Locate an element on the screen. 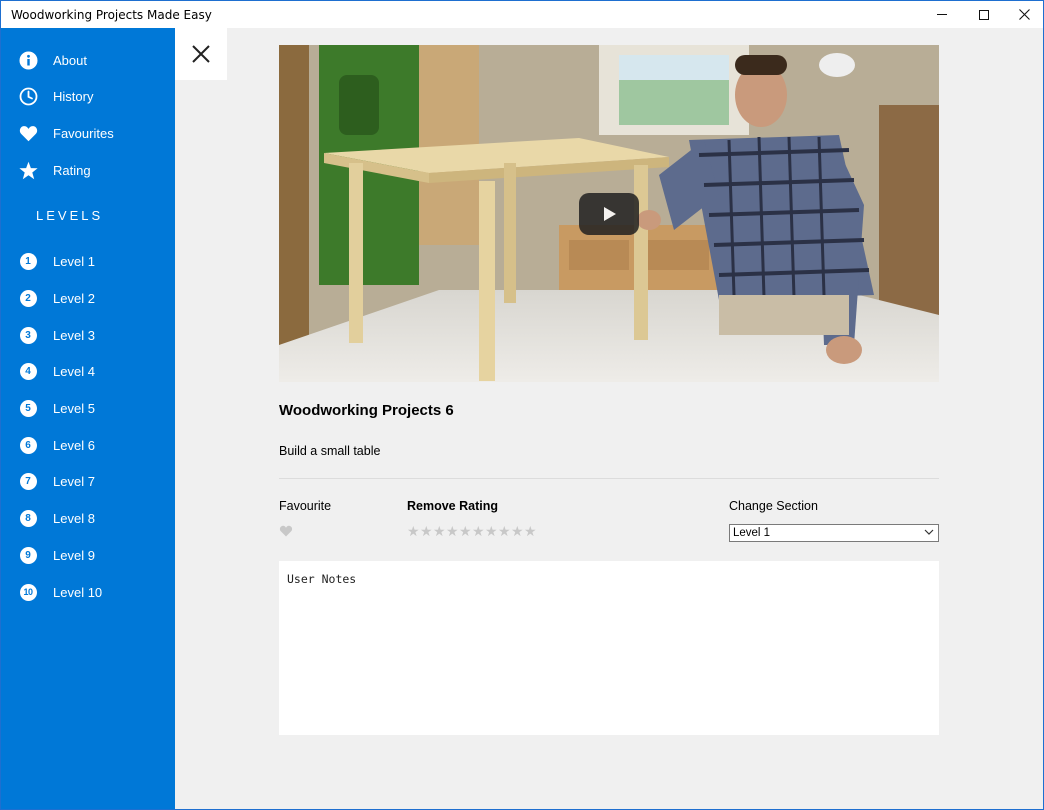  sidebar-item-label: About is located at coordinates (70, 60).